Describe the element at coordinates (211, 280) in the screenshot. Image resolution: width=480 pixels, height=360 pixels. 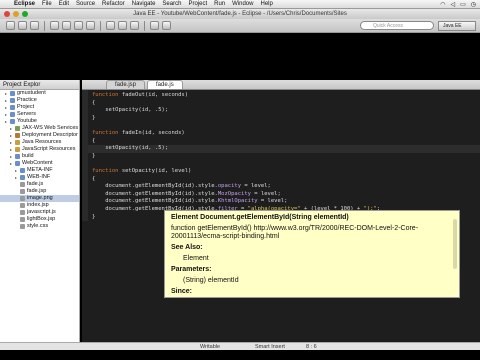
I see `popup-parameters-value: (String) elementId` at that location.